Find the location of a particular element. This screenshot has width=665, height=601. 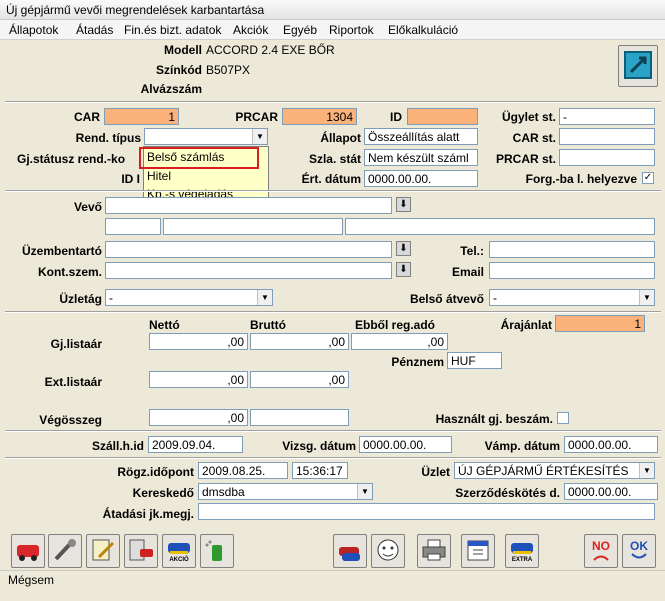

gj-netto-field: ,00 is located at coordinates (198, 341).